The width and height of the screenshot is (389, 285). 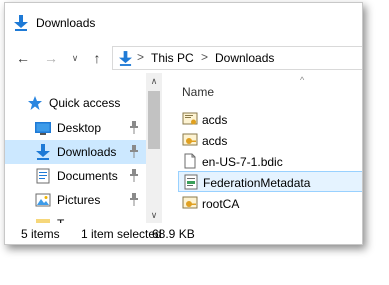 What do you see at coordinates (85, 103) in the screenshot?
I see `nav-item-label: Quick access` at bounding box center [85, 103].